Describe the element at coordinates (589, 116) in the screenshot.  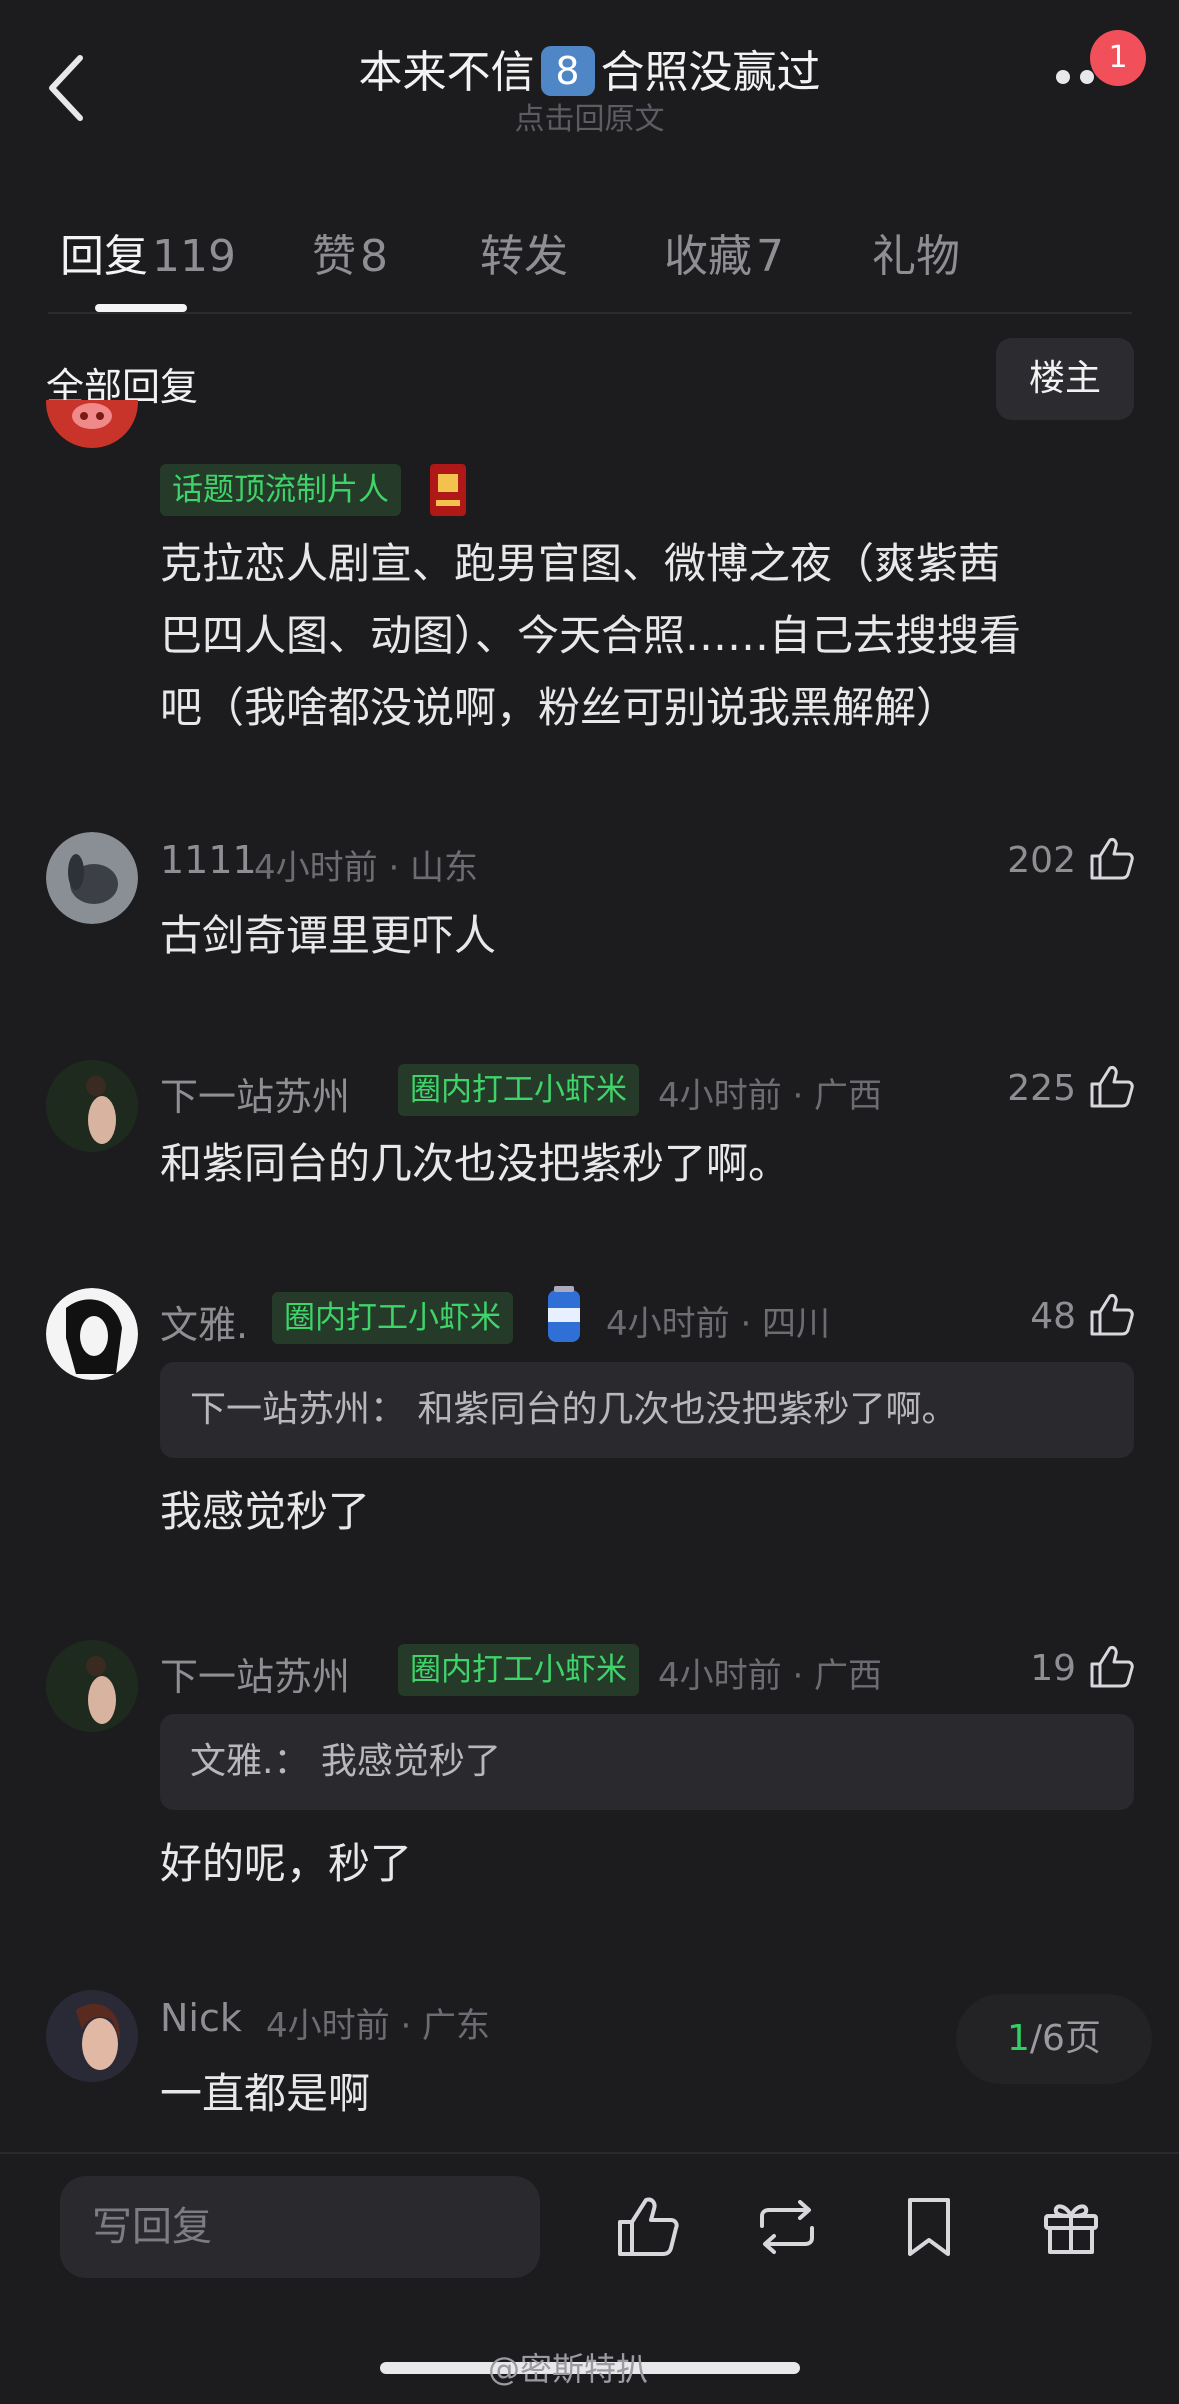
I see `back-to-original-link: 点击回原文` at that location.